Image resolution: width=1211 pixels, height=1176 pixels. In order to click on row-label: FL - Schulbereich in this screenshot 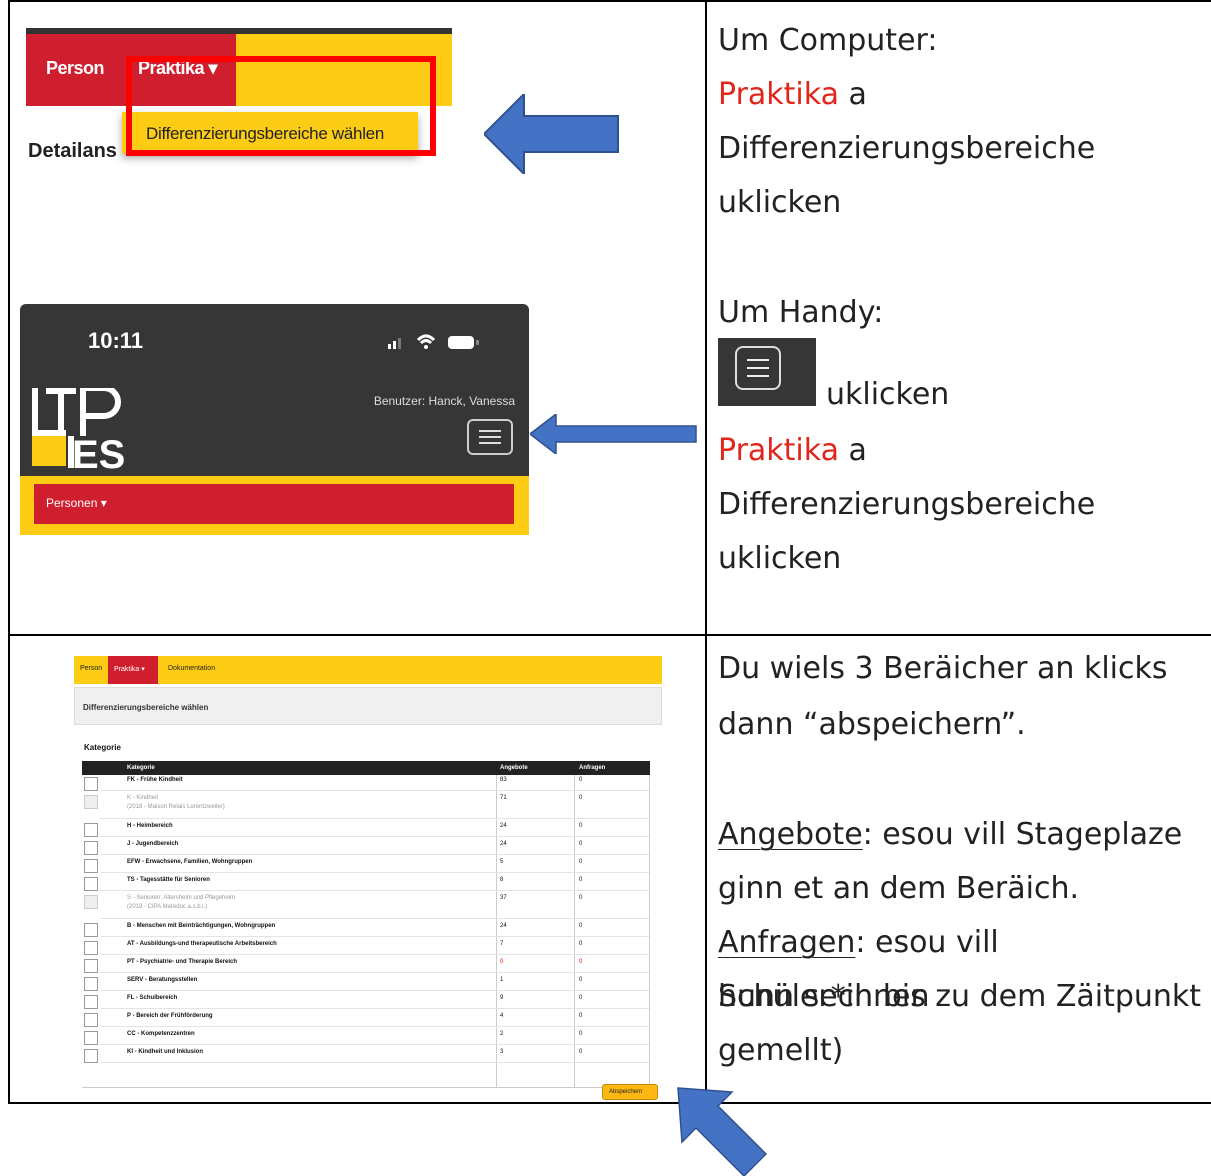, I will do `click(152, 998)`.